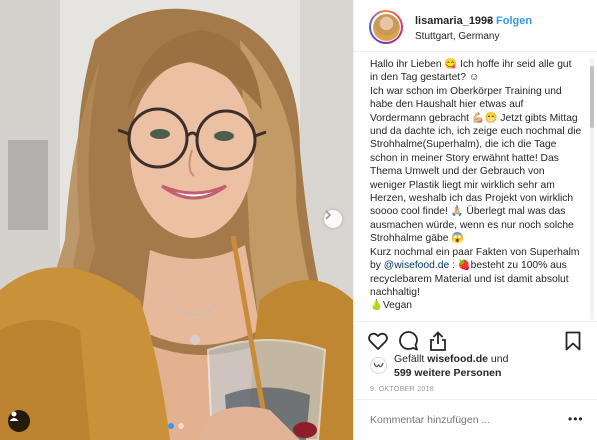 This screenshot has width=597, height=440. What do you see at coordinates (409, 359) in the screenshot?
I see `likes-prefix: Gefällt` at bounding box center [409, 359].